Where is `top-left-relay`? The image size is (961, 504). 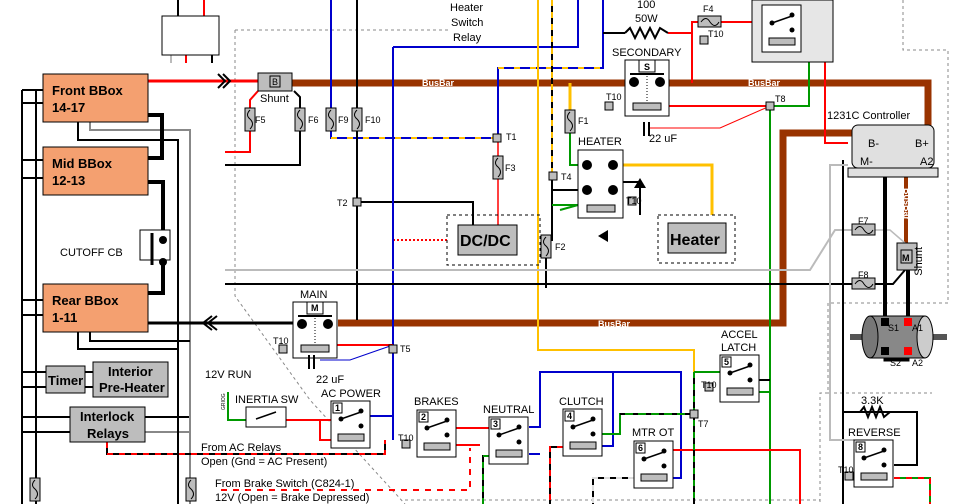
top-left-relay is located at coordinates (190, 35).